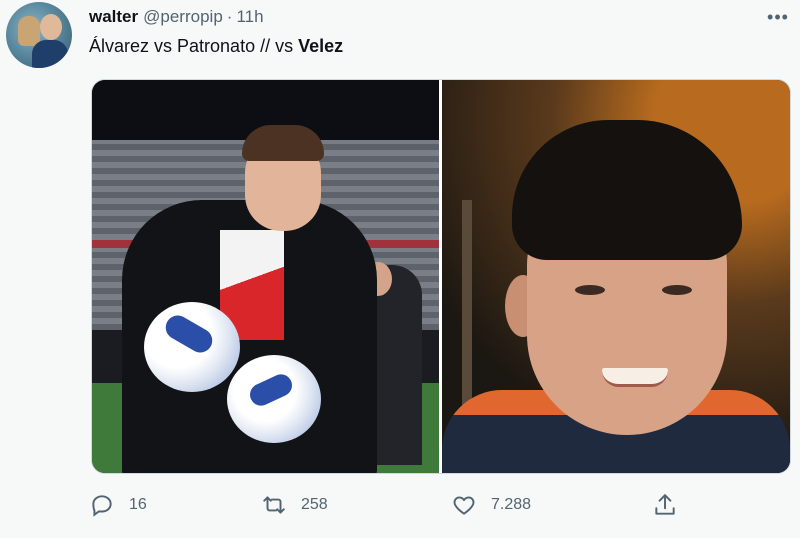  Describe the element at coordinates (29, 31) in the screenshot. I see `avatar-dog` at that location.